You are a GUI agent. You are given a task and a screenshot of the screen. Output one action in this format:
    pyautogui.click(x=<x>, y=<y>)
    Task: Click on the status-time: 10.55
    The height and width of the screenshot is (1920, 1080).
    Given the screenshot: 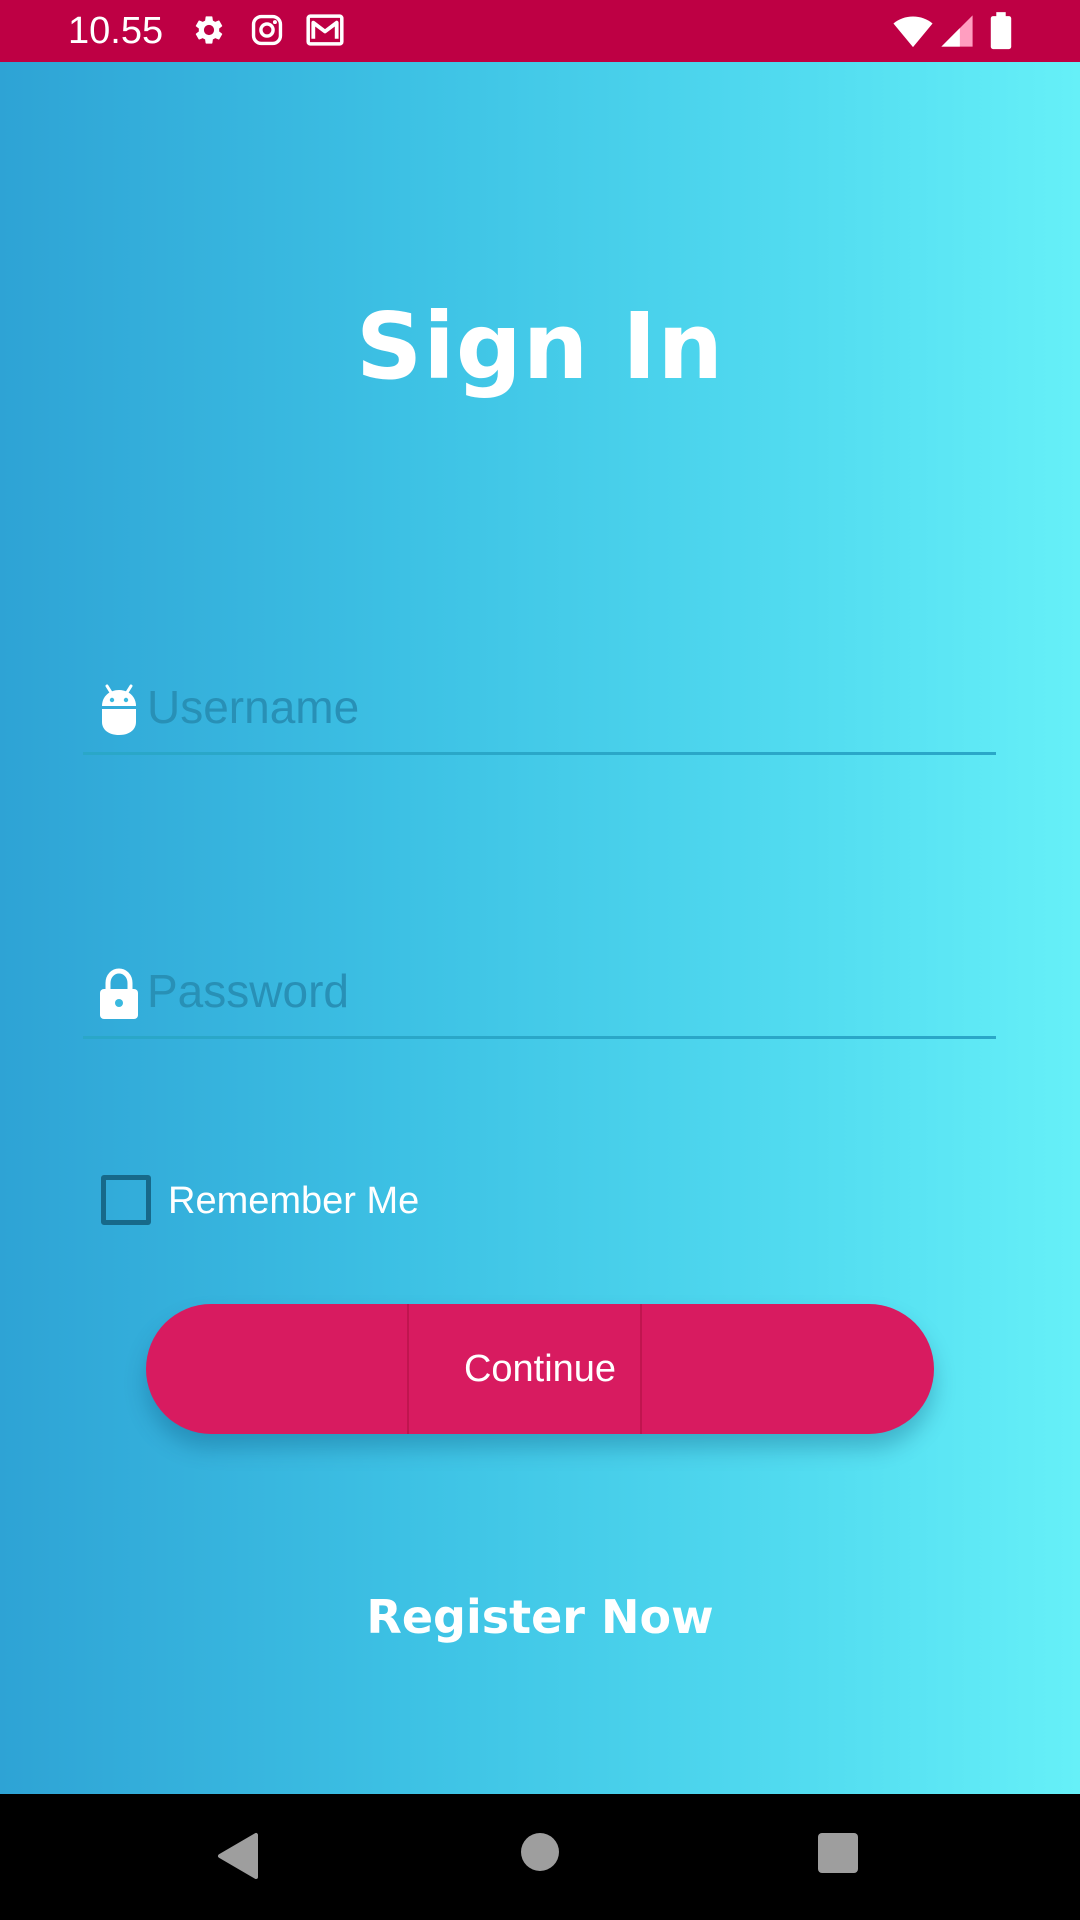 What is the action you would take?
    pyautogui.click(x=116, y=31)
    